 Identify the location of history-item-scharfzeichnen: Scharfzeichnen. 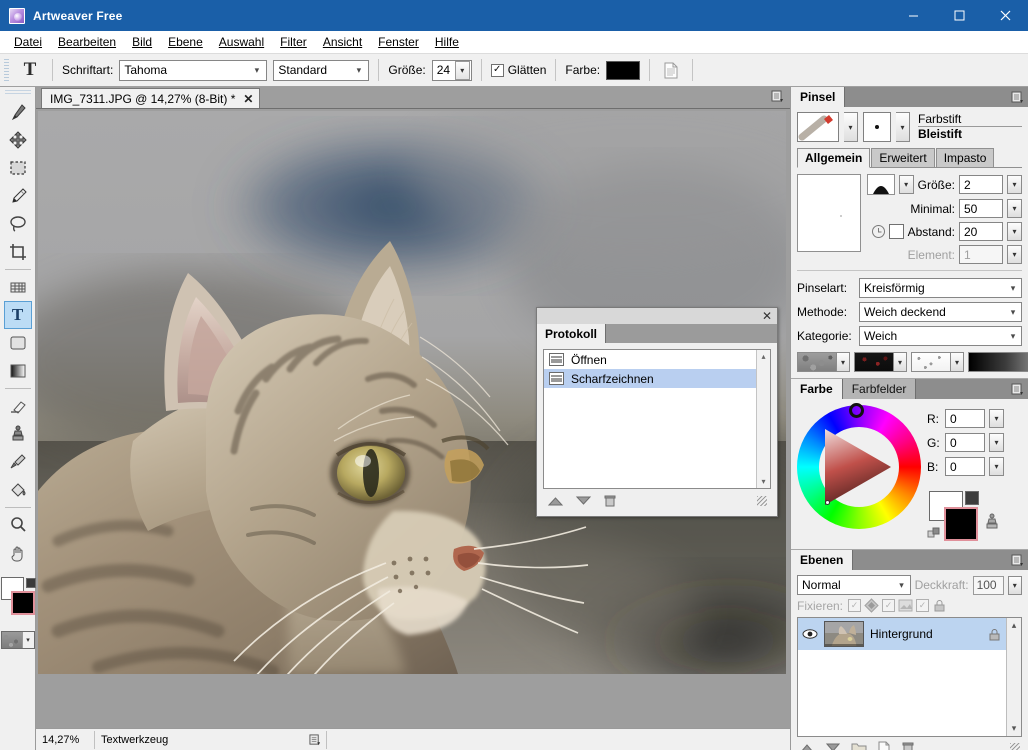
(650, 378).